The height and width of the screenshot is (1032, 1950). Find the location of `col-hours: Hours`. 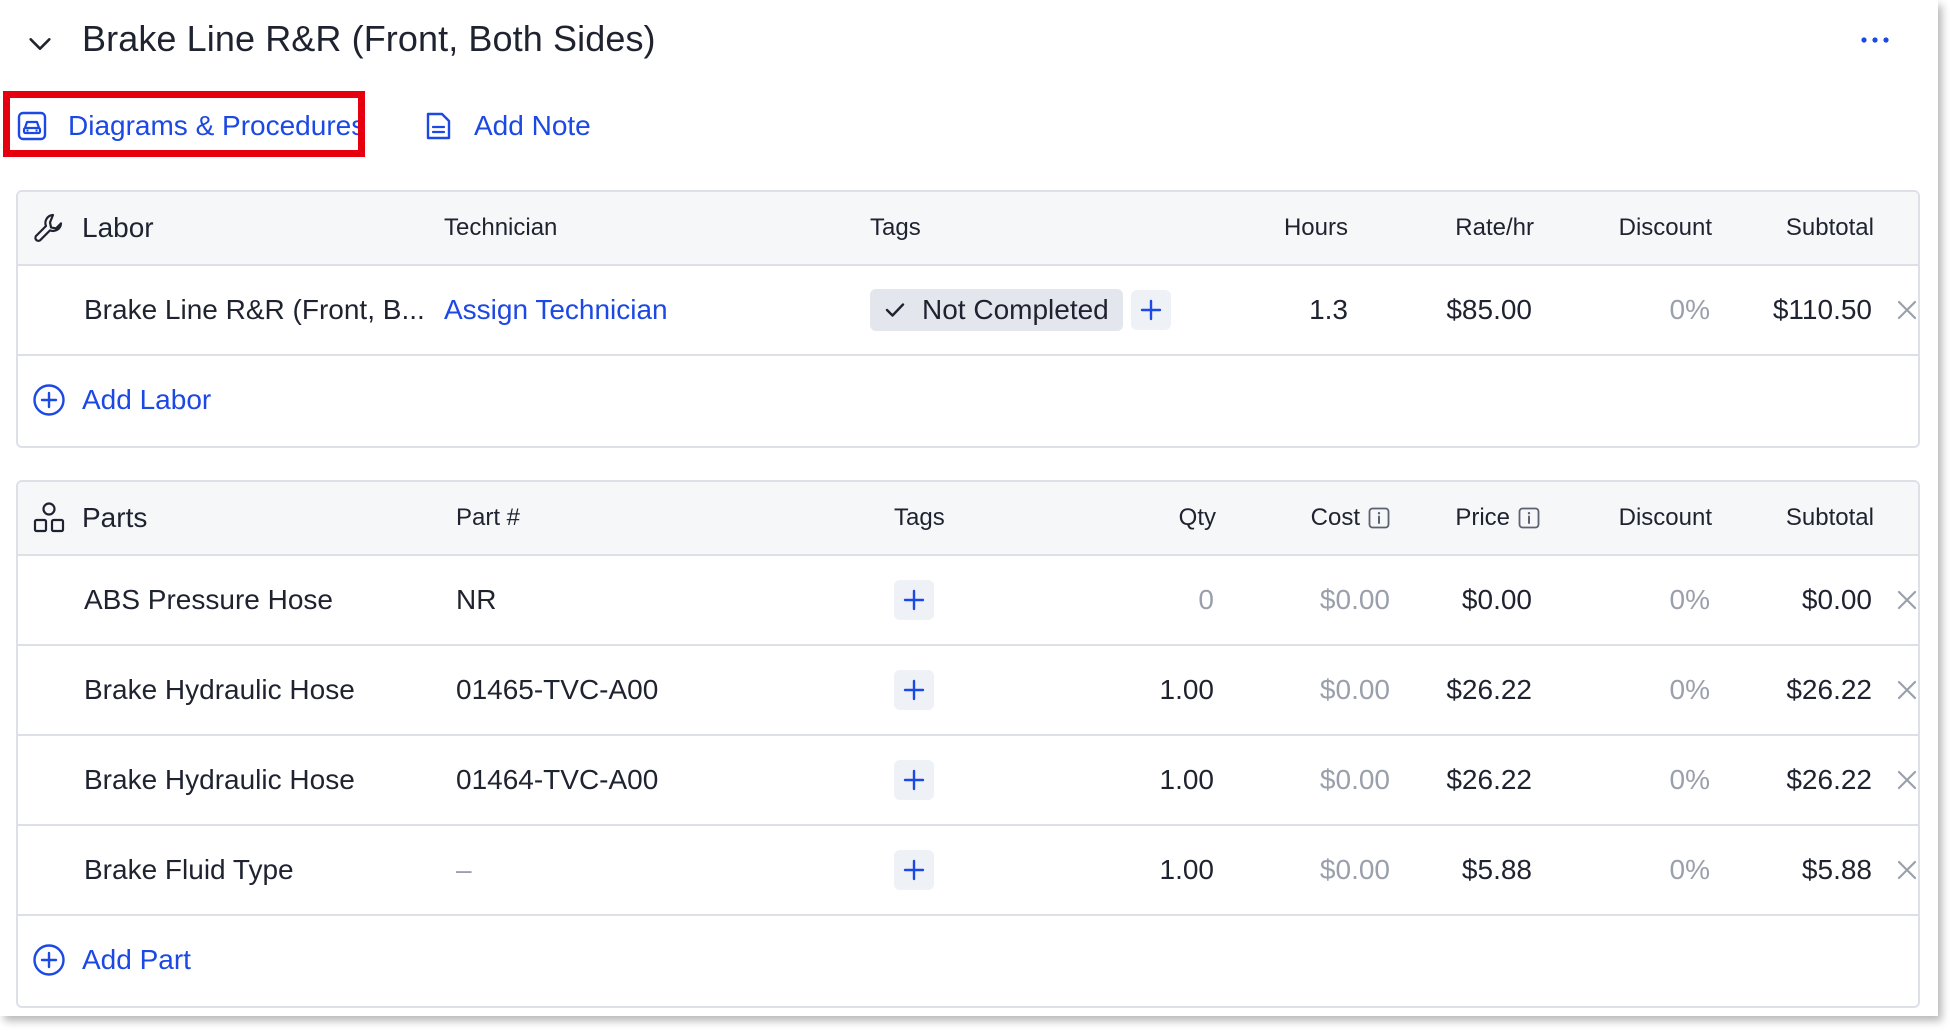

col-hours: Hours is located at coordinates (1315, 227).